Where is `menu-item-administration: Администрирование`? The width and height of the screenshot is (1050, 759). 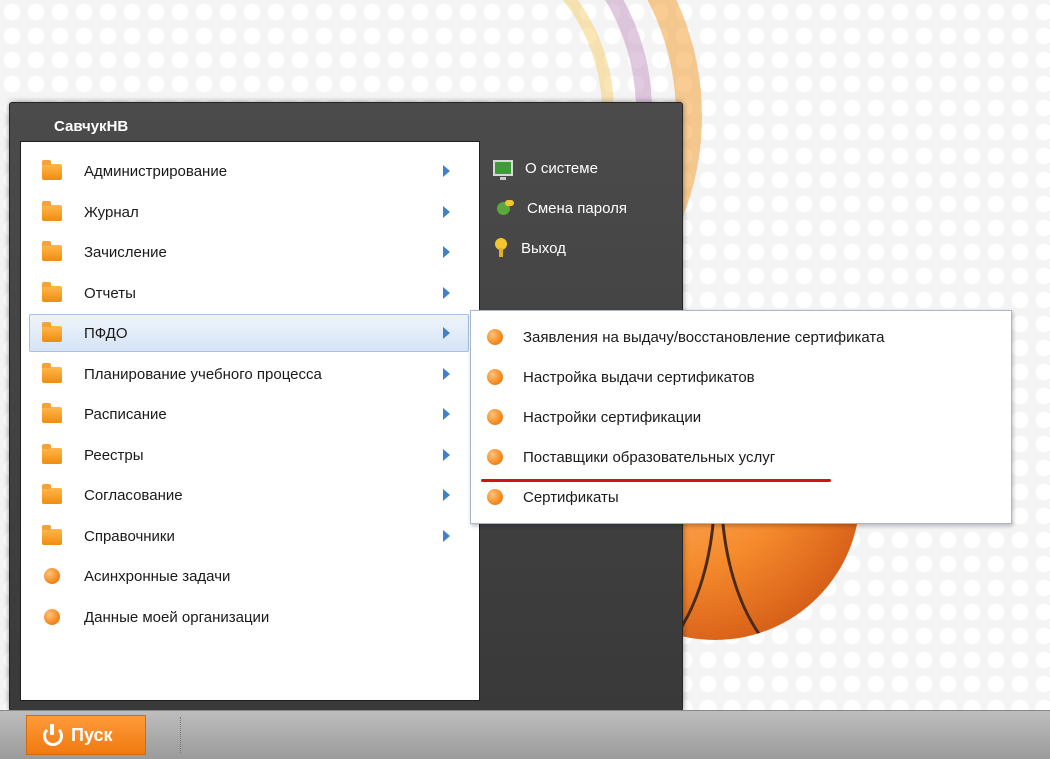 menu-item-administration: Администрирование is located at coordinates (249, 171).